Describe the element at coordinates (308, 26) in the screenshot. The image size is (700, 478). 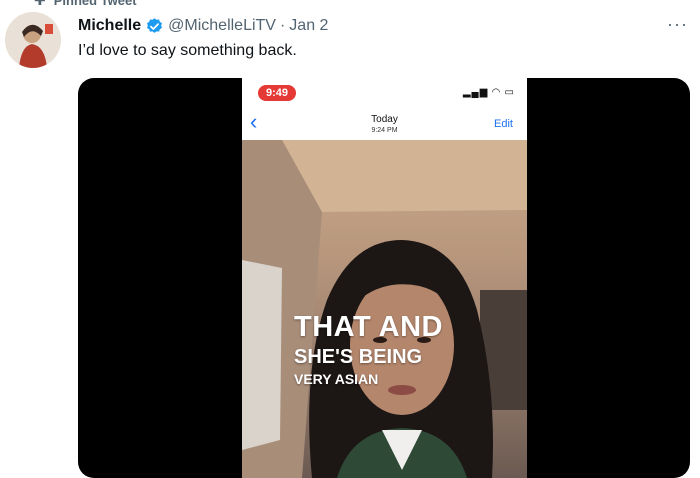
I see `tweet-date: Jan 2` at that location.